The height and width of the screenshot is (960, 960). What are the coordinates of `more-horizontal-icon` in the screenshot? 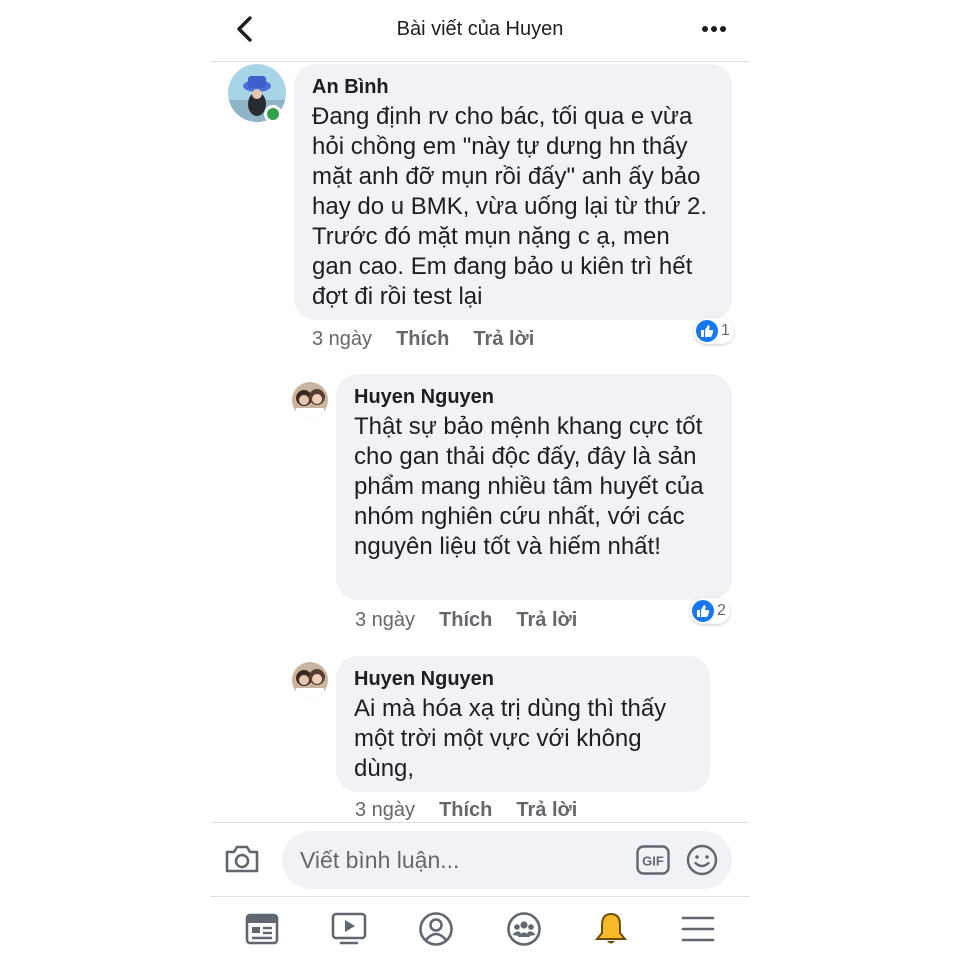 It's located at (714, 29).